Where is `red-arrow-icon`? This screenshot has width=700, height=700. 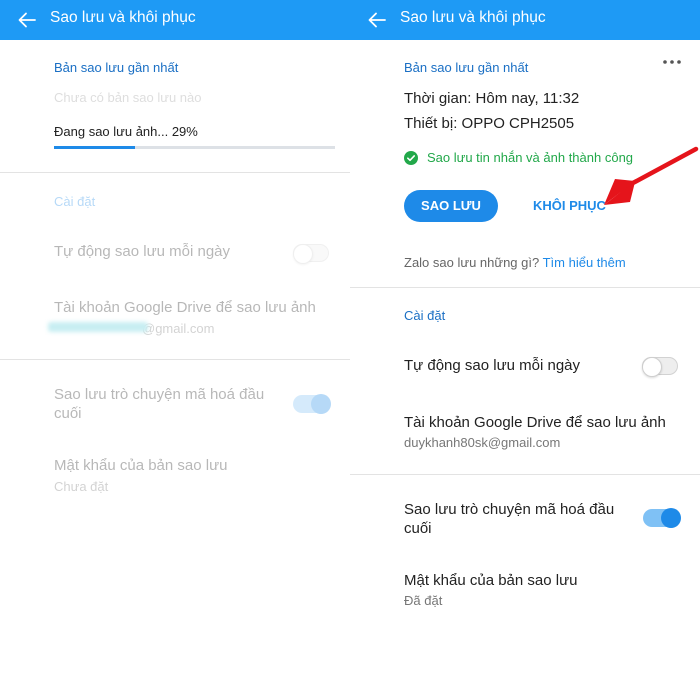 red-arrow-icon is located at coordinates (651, 175).